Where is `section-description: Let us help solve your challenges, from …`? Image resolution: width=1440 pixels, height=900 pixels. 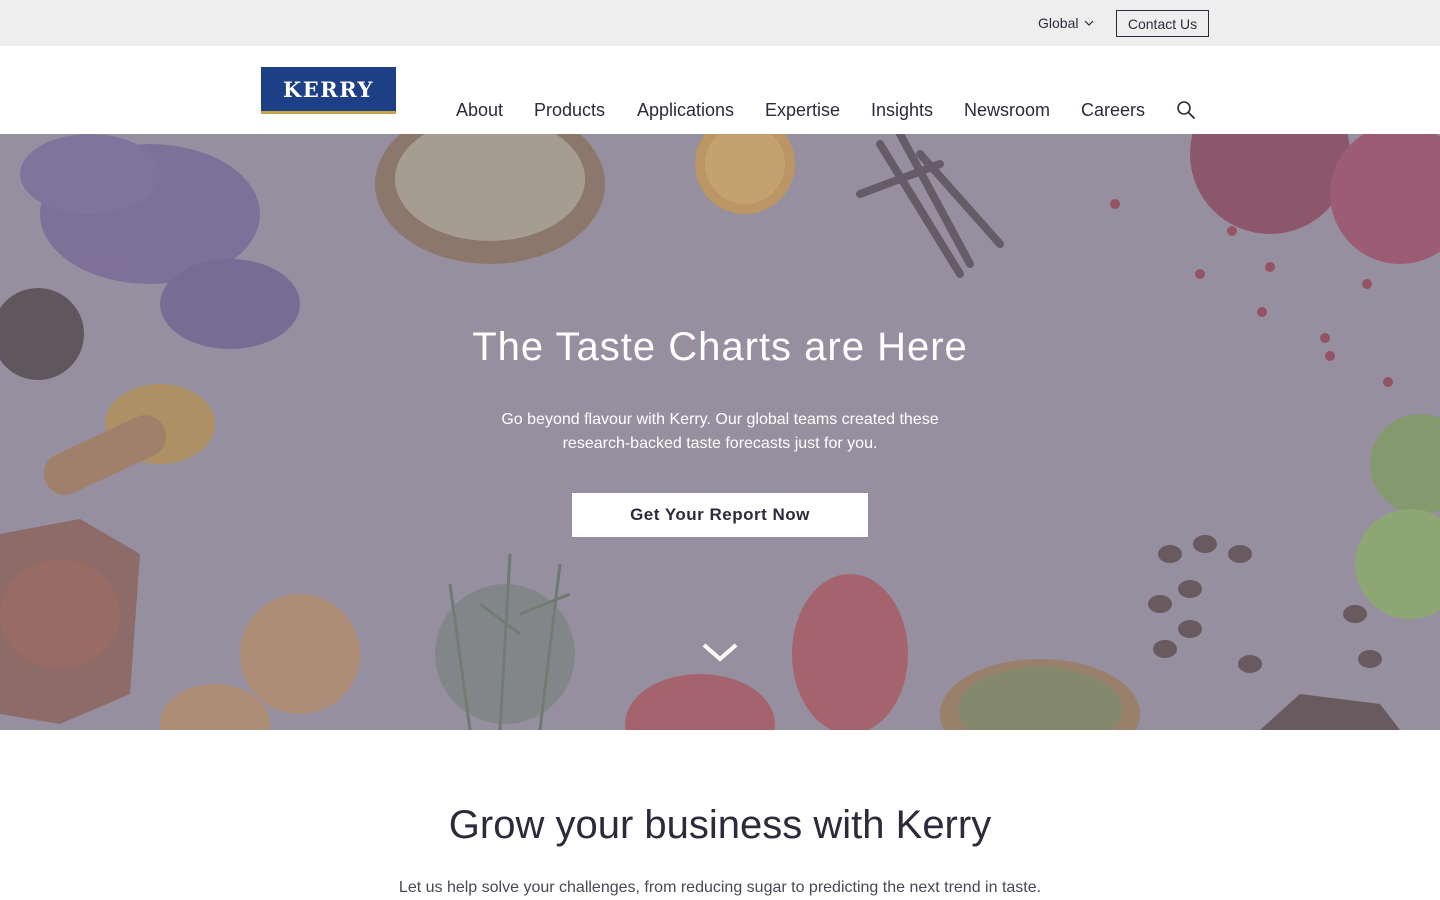 section-description: Let us help solve your challenges, from … is located at coordinates (720, 887).